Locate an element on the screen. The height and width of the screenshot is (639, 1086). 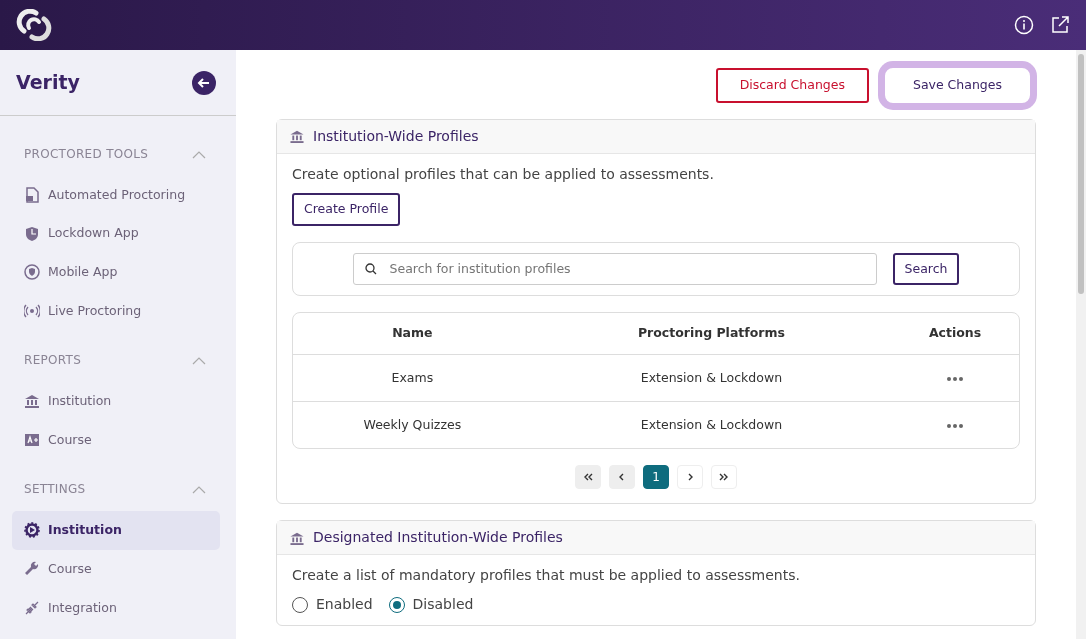
sidebar-item: Integration is located at coordinates (116, 608).